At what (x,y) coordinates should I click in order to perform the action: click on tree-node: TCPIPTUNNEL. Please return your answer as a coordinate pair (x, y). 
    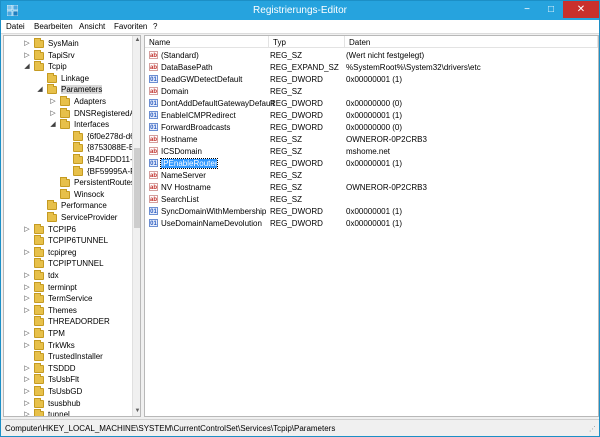
    Looking at the image, I should click on (68, 263).